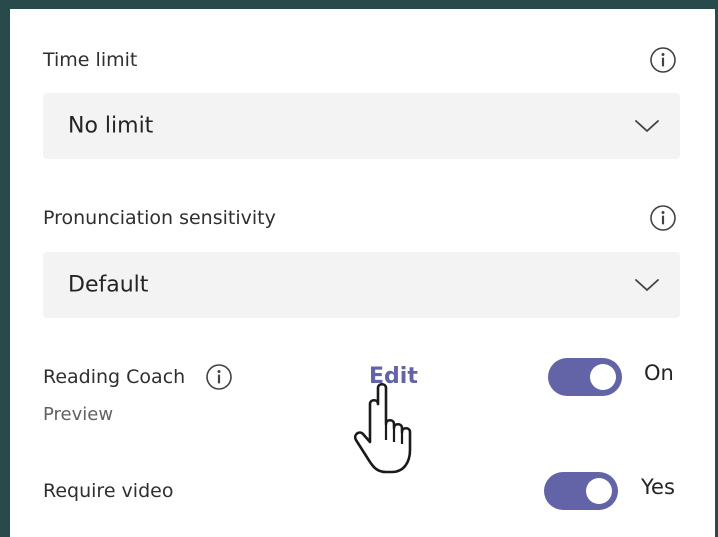 The height and width of the screenshot is (537, 718). What do you see at coordinates (658, 487) in the screenshot?
I see `require-video-state-label: Yes` at bounding box center [658, 487].